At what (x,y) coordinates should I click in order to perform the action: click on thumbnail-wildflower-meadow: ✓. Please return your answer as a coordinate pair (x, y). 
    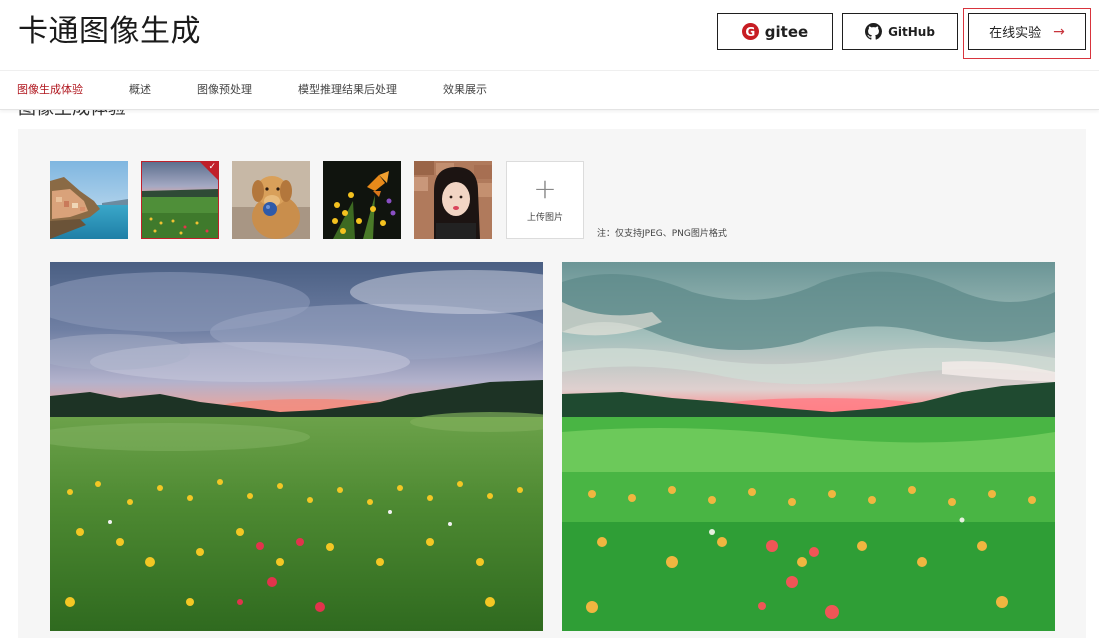
    Looking at the image, I should click on (180, 200).